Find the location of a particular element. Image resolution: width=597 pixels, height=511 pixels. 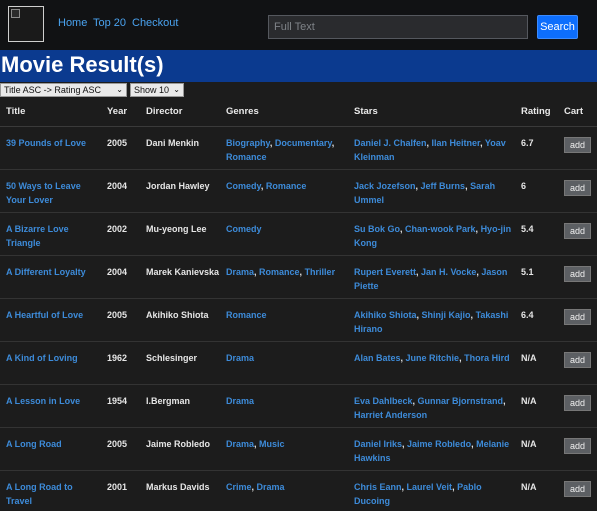

star-link: Laurel Veit is located at coordinates (430, 487).